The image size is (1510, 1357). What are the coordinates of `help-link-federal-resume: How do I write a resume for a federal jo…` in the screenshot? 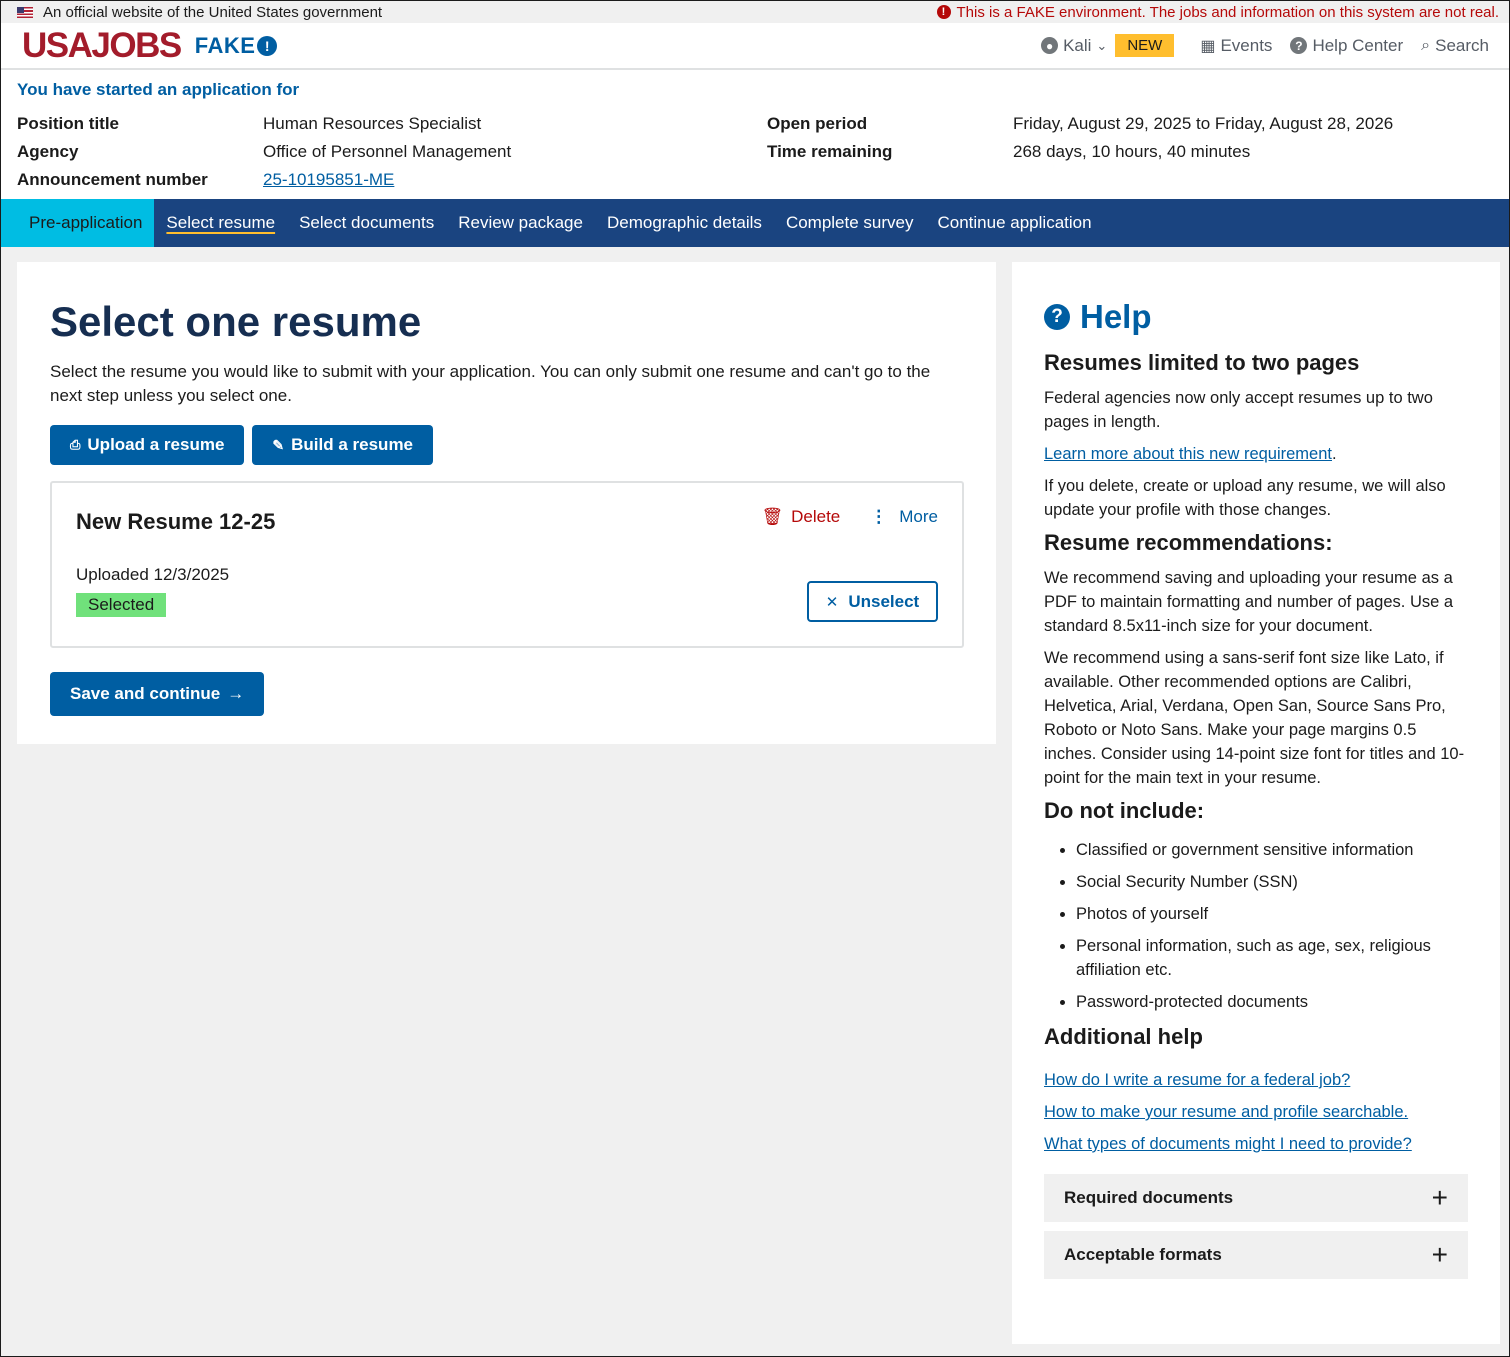 It's located at (1256, 1080).